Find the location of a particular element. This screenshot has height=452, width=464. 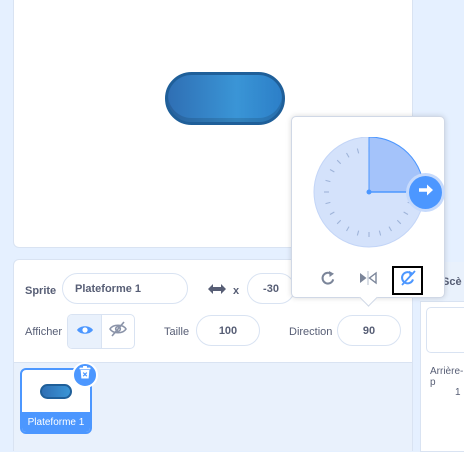

x-position-field: -30 is located at coordinates (271, 288).